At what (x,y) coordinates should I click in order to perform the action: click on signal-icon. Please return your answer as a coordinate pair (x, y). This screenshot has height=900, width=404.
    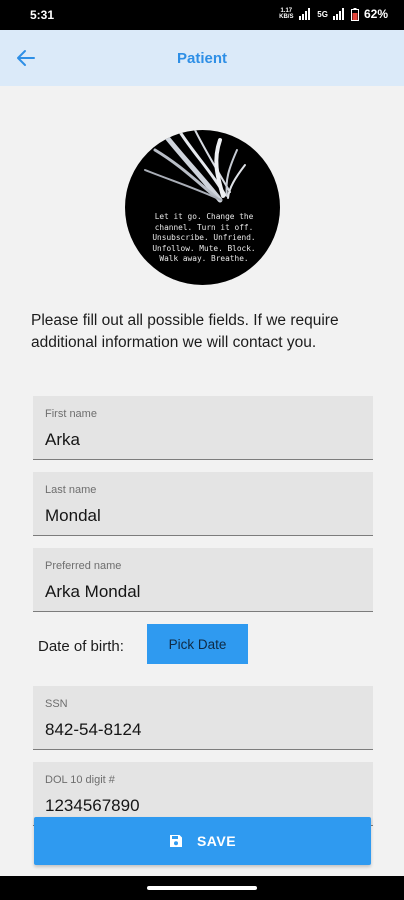
    Looking at the image, I should click on (305, 14).